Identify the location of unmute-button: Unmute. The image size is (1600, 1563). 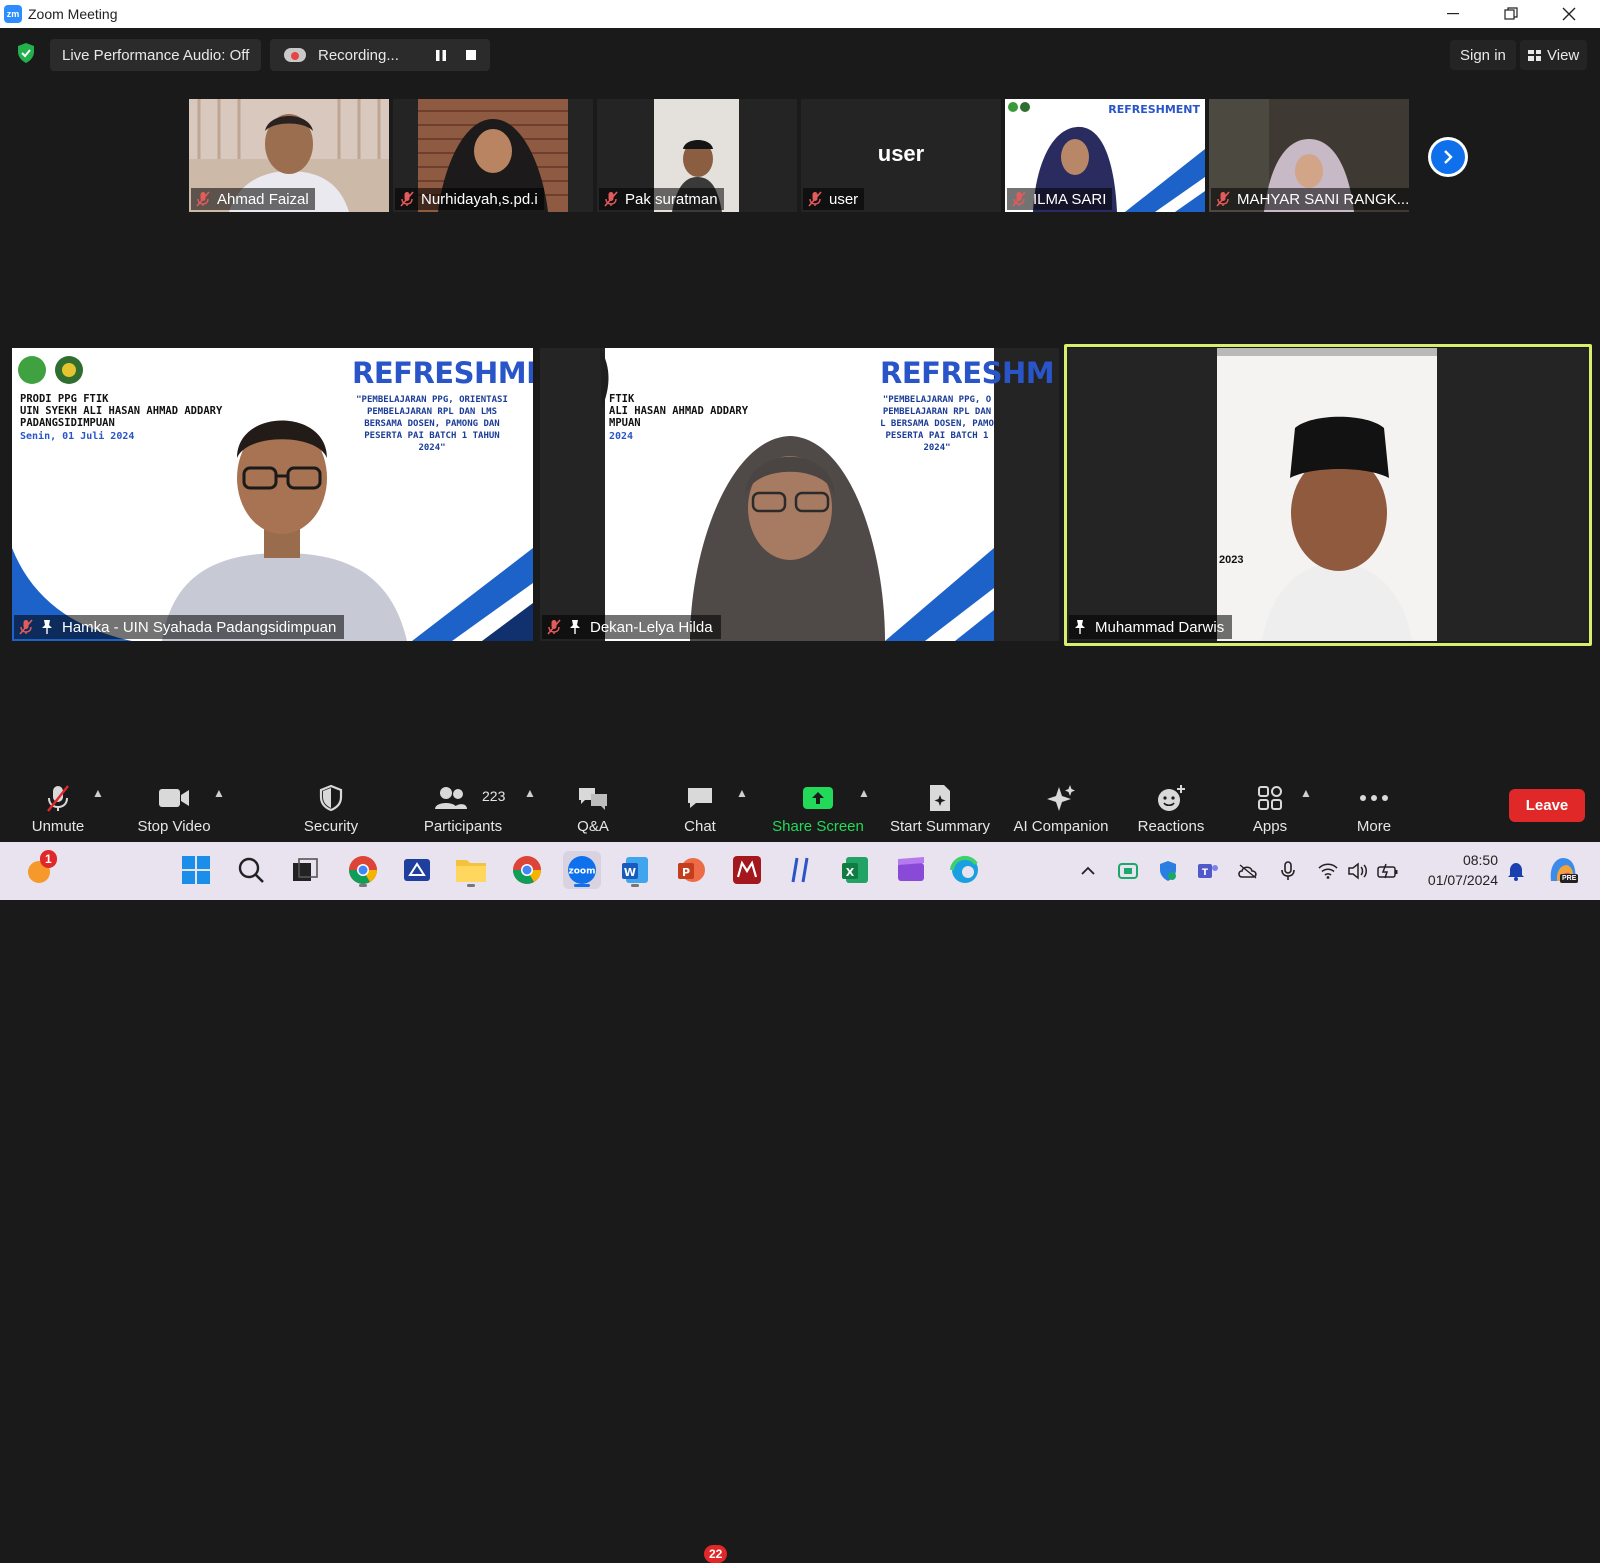
(58, 805).